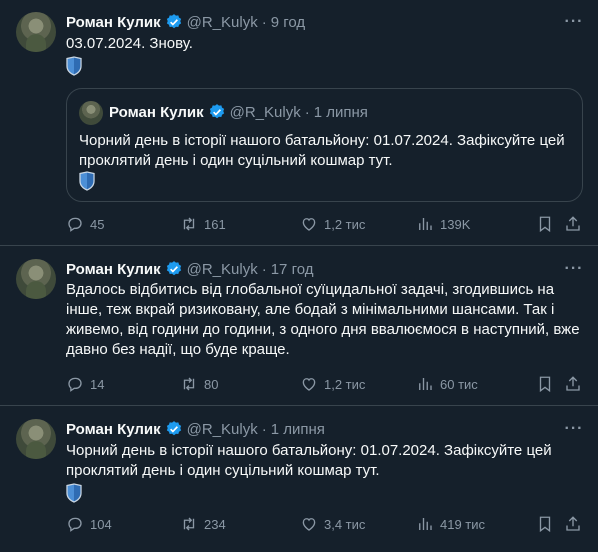 The width and height of the screenshot is (598, 552). What do you see at coordinates (97, 224) in the screenshot?
I see `reply-count: 45` at bounding box center [97, 224].